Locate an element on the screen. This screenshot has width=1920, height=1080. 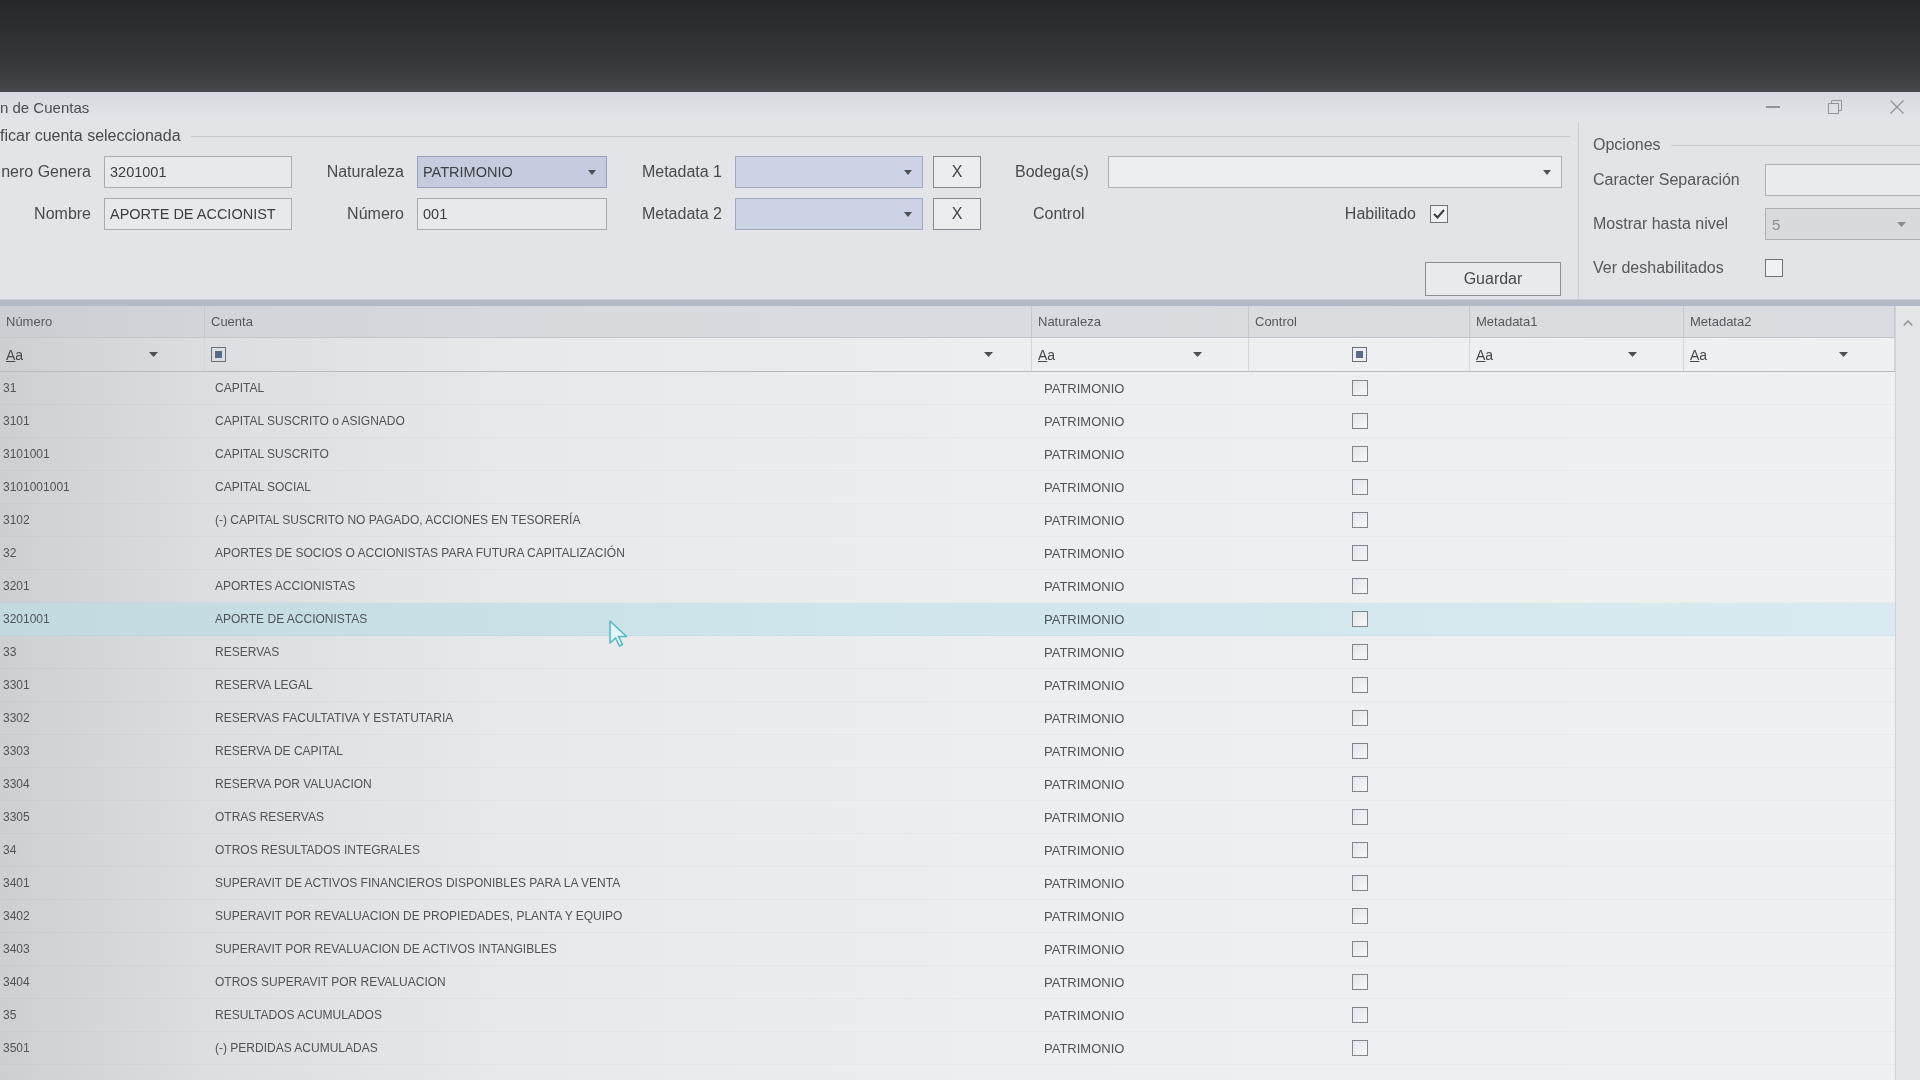
habilitado-label: Habilitado is located at coordinates (1380, 214).